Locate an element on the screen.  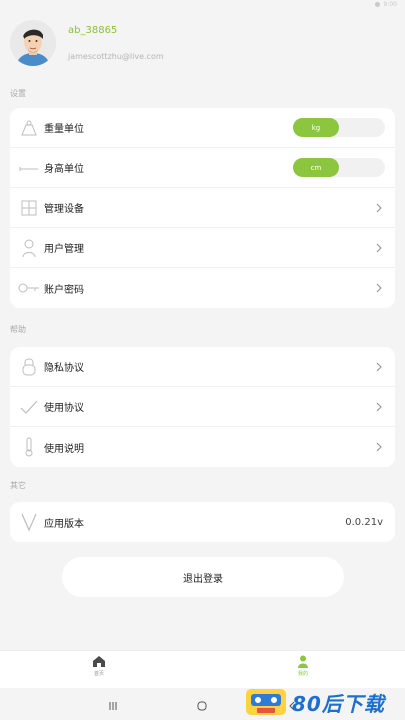
notification-dot is located at coordinates (377, 4).